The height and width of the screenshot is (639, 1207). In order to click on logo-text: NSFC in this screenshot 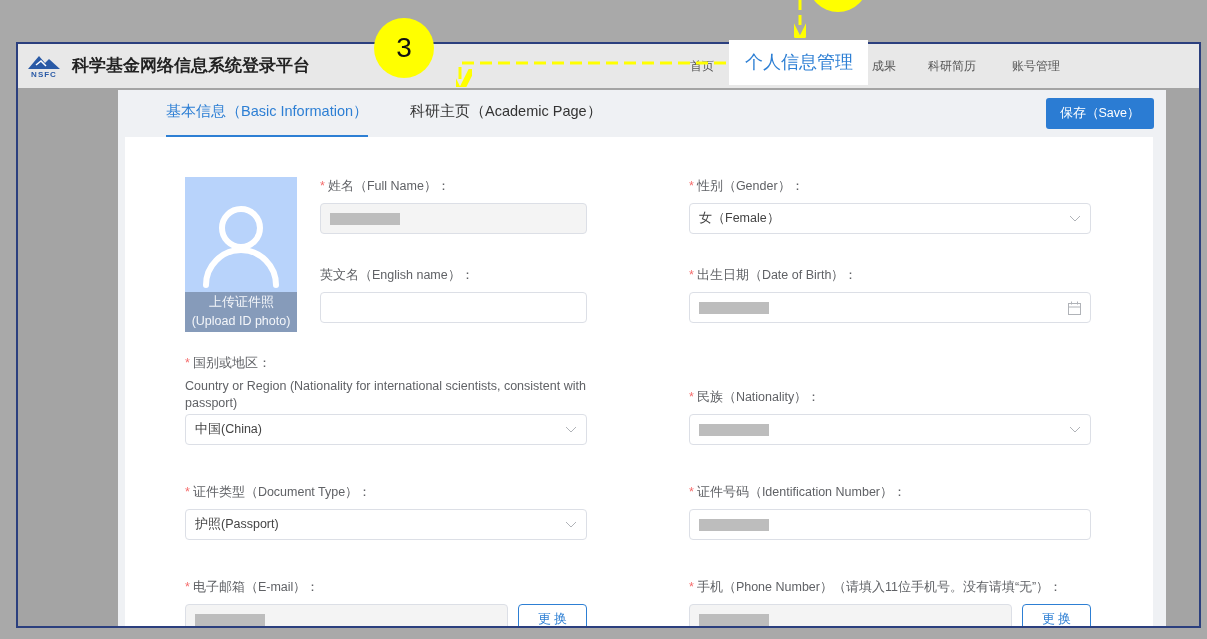, I will do `click(44, 74)`.